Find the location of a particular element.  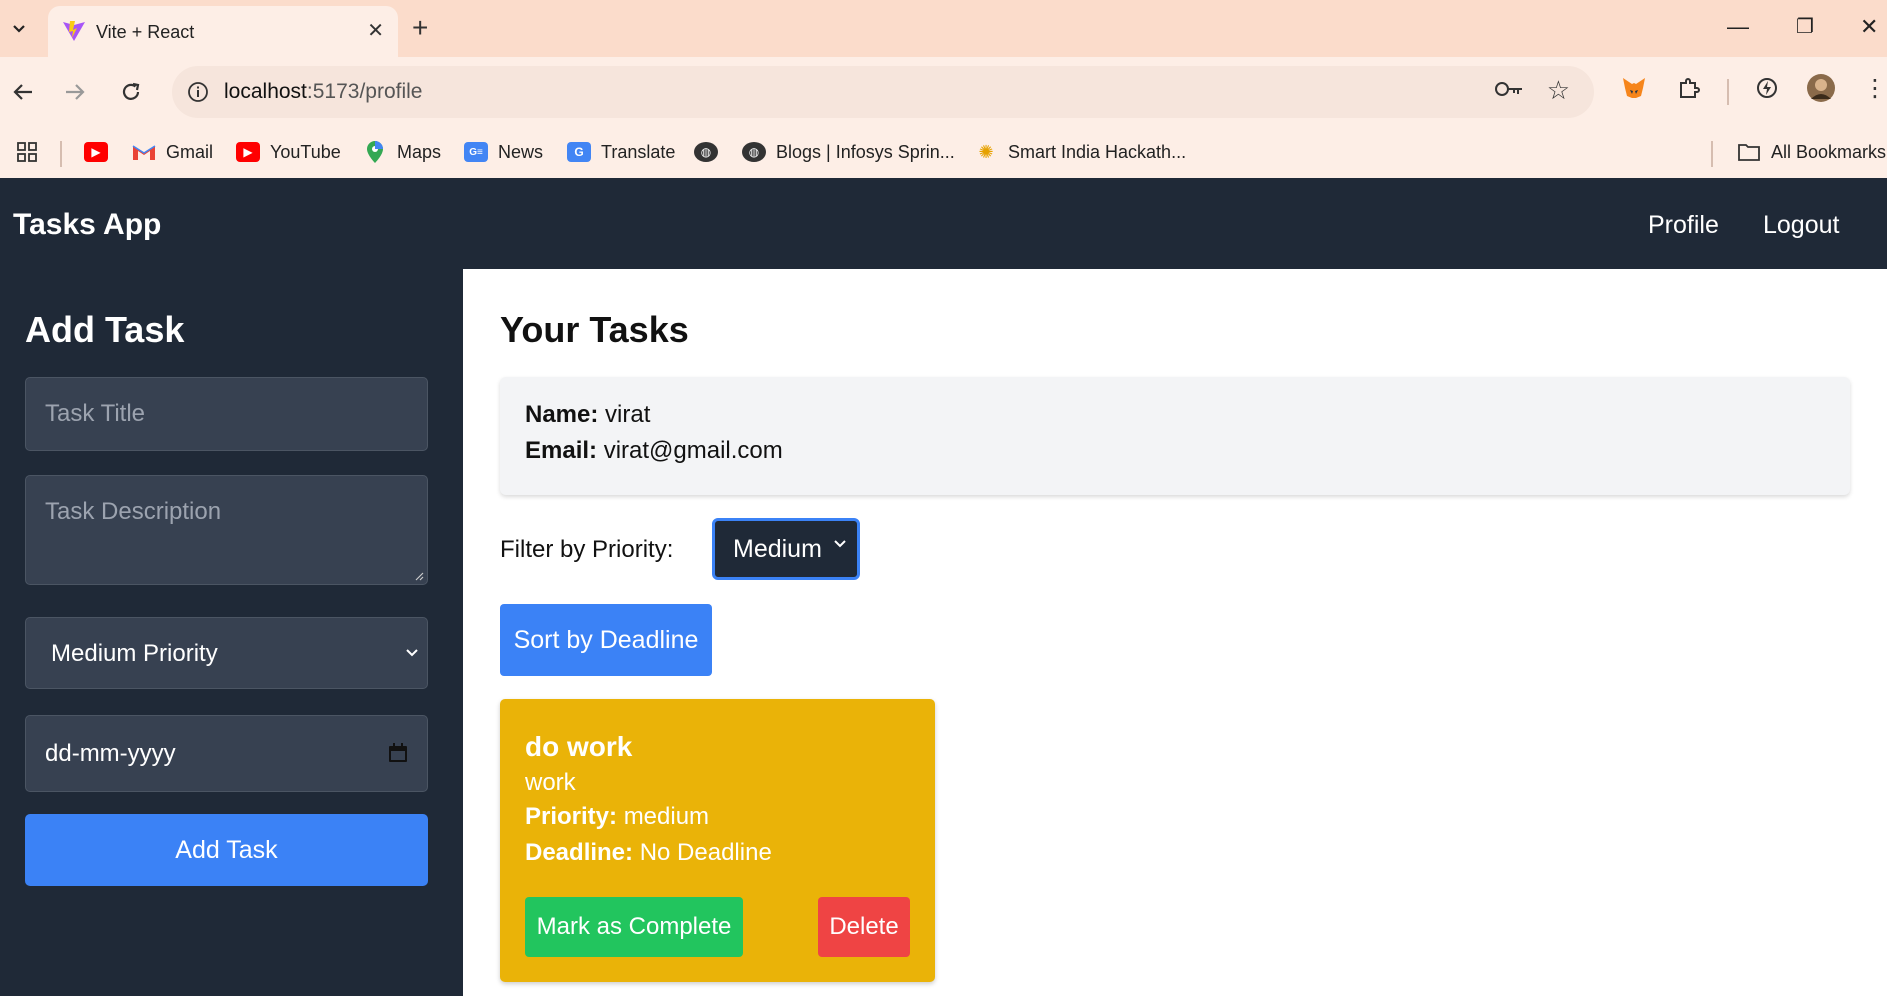

reload-icon is located at coordinates (131, 91).